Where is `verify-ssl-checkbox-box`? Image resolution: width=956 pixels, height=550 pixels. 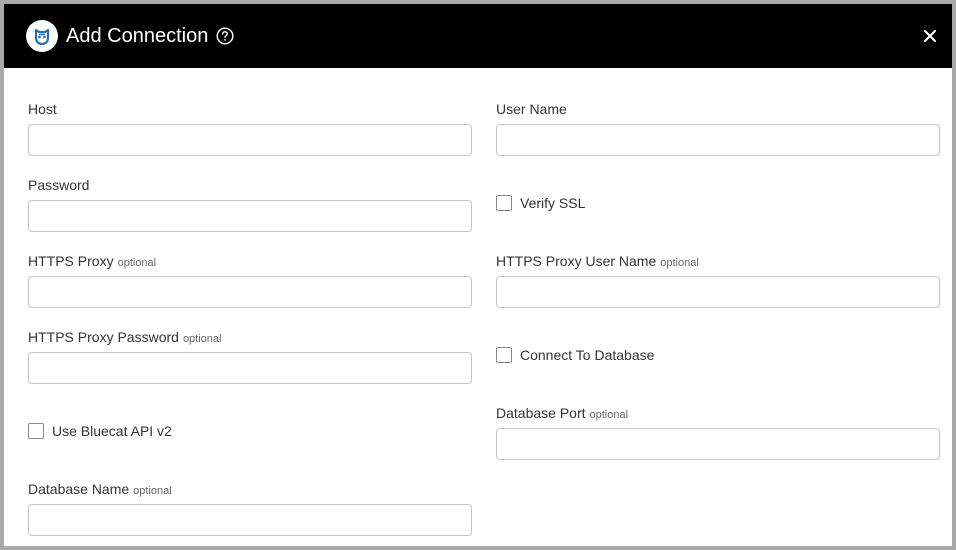
verify-ssl-checkbox-box is located at coordinates (504, 203).